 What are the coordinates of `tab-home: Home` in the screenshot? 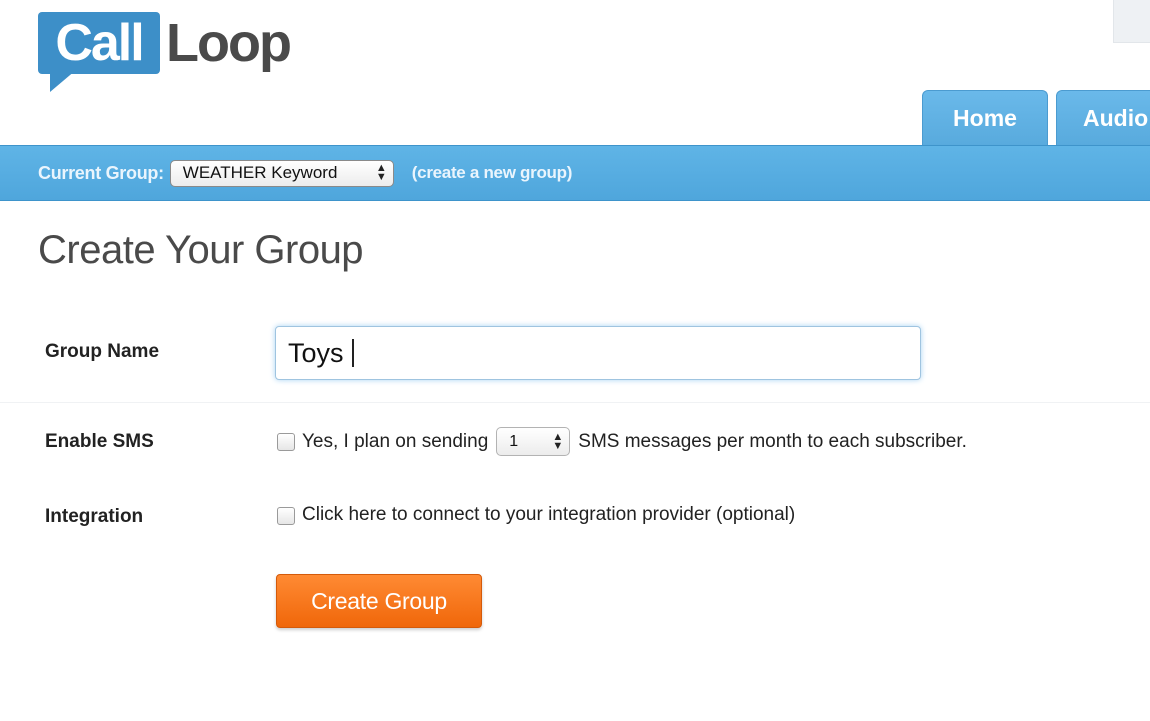 It's located at (985, 118).